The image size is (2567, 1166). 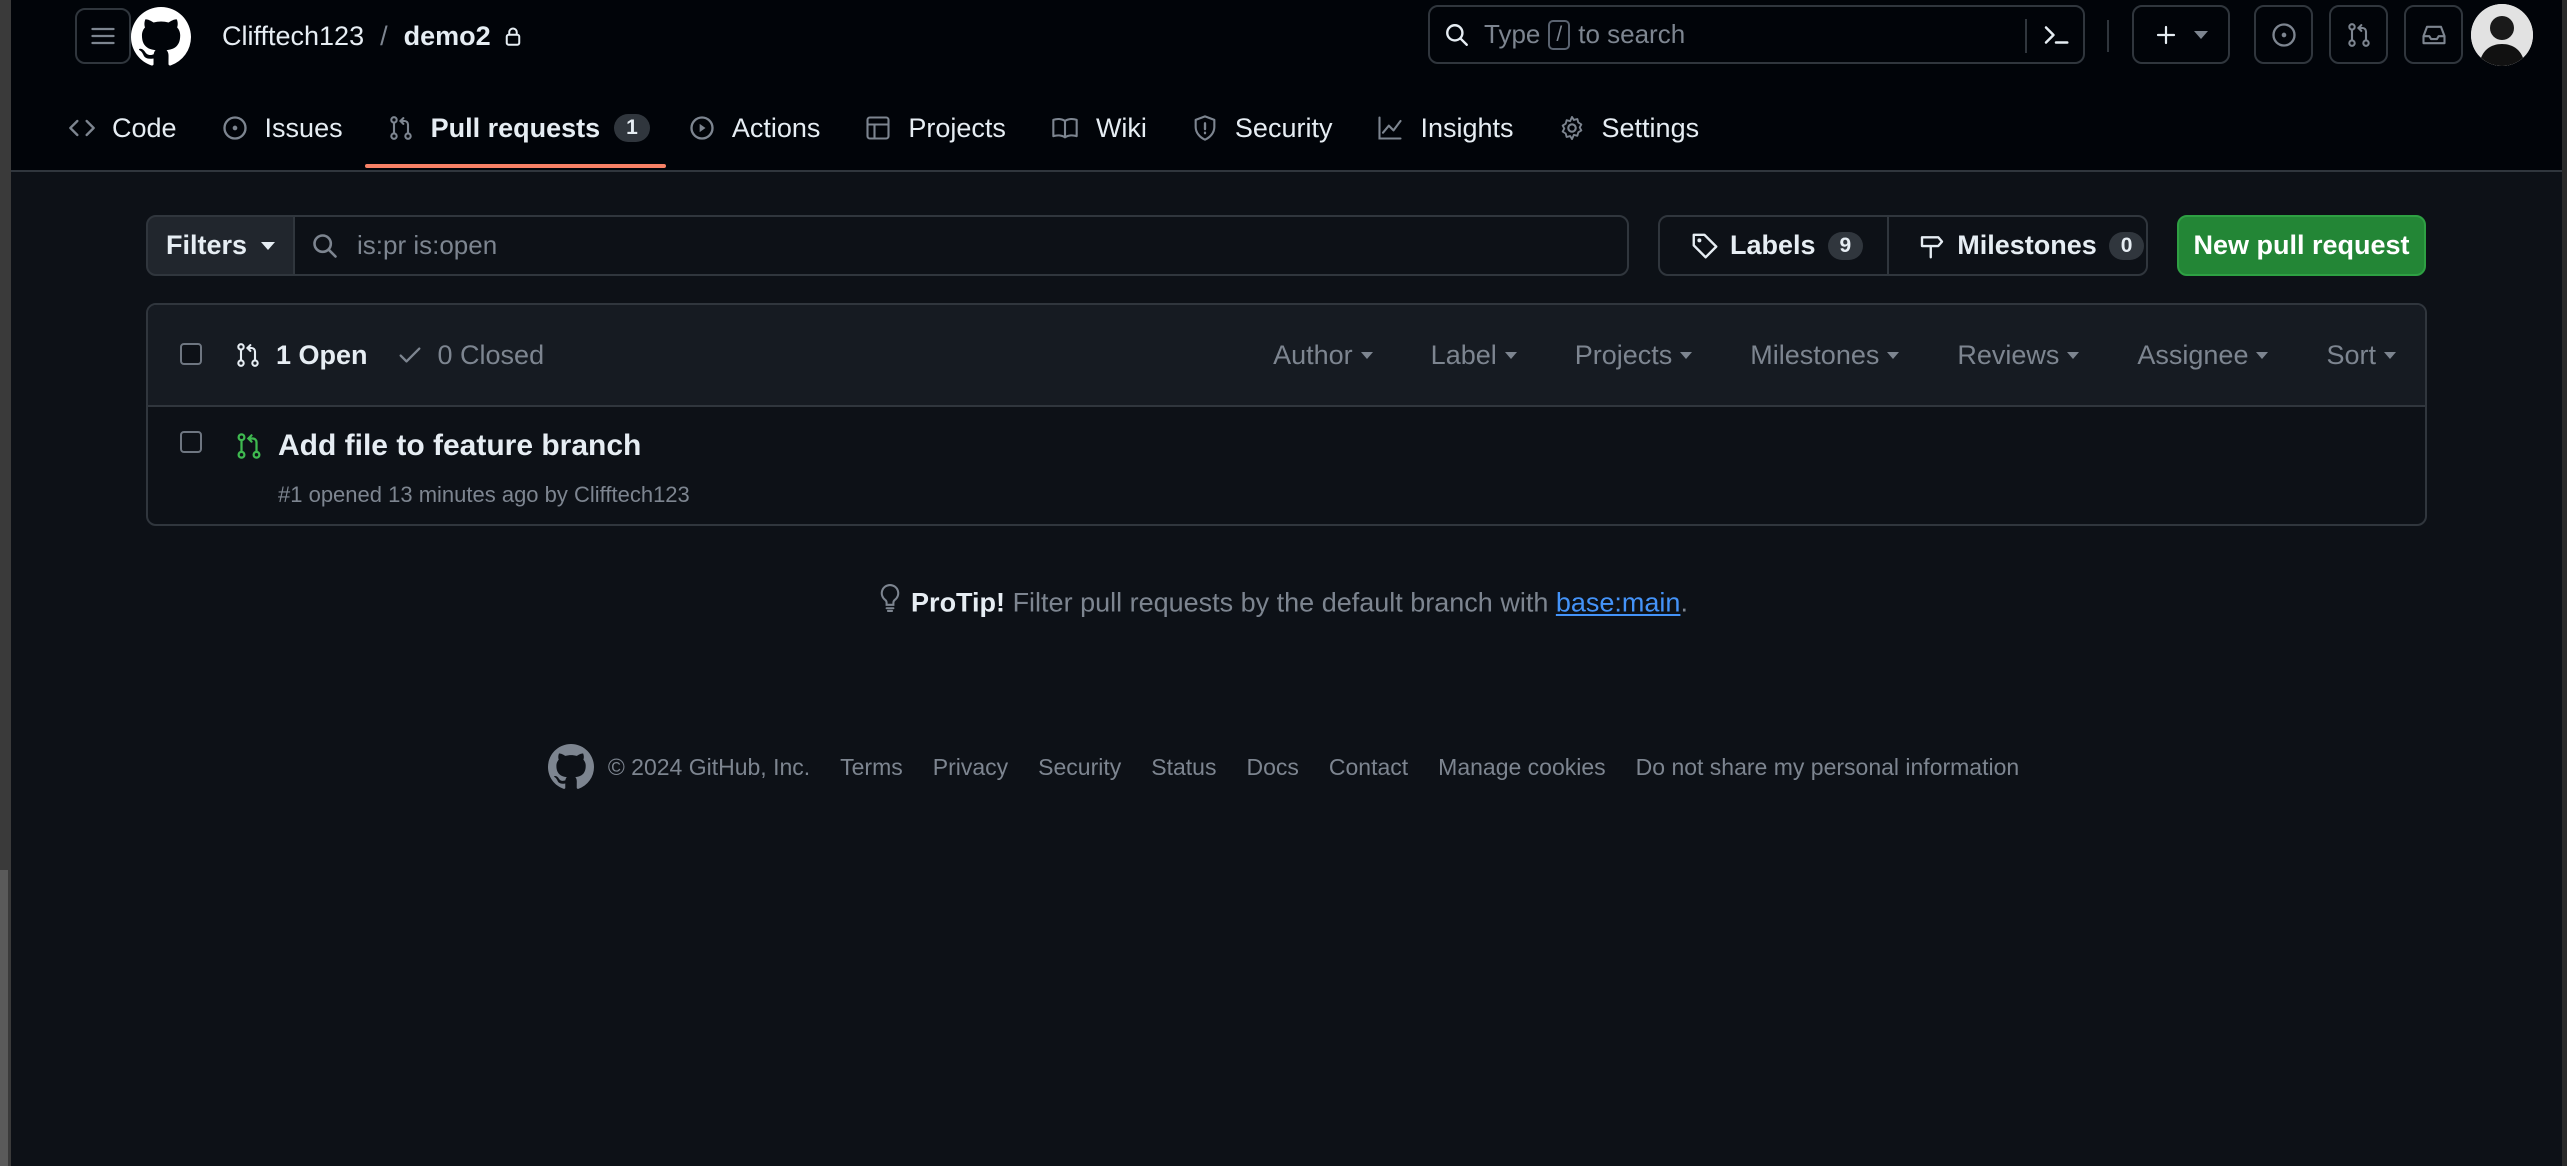 What do you see at coordinates (2301, 245) in the screenshot?
I see `new-pull-request-button: New pull request` at bounding box center [2301, 245].